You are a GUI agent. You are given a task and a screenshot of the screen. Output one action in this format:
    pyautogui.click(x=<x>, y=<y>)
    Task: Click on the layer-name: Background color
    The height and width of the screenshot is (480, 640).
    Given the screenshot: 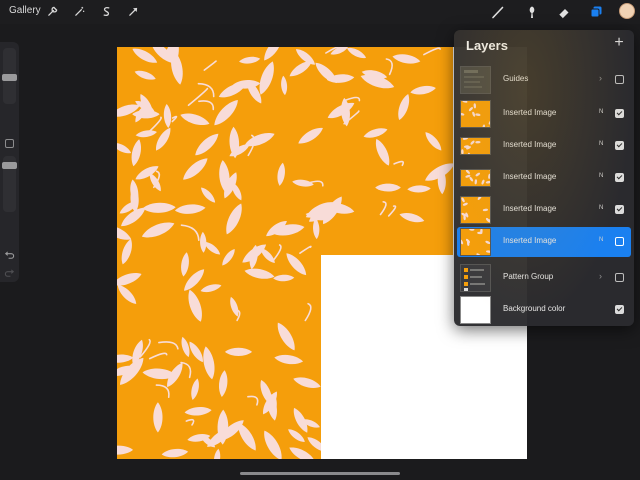 What is the action you would take?
    pyautogui.click(x=534, y=308)
    